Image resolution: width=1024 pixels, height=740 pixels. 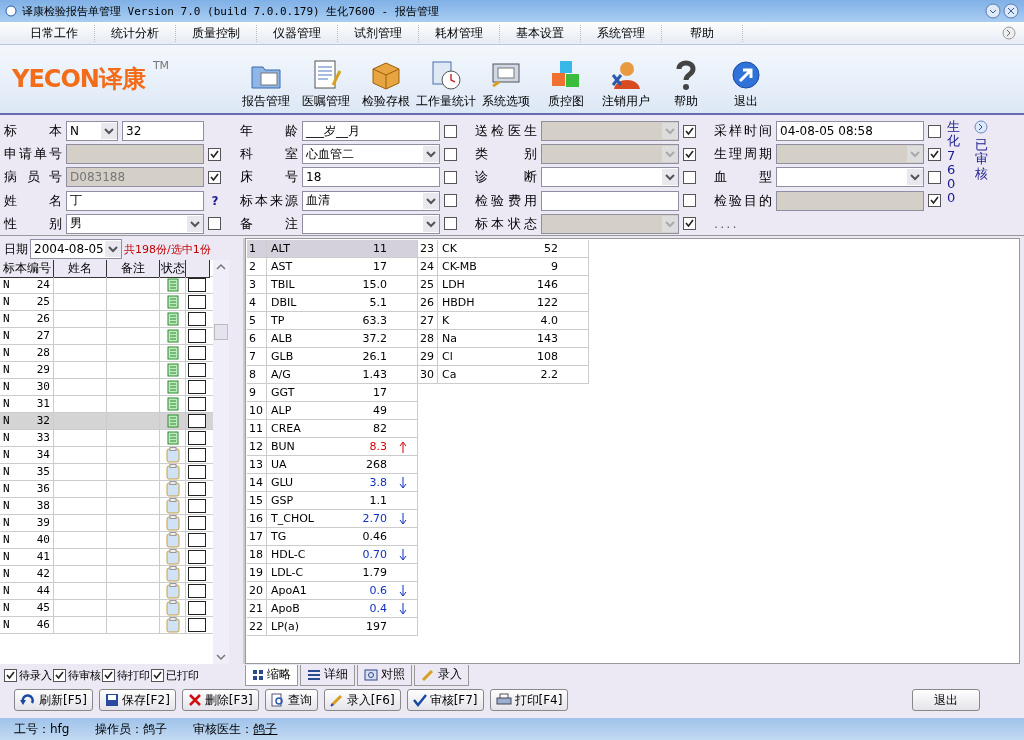 What do you see at coordinates (266, 86) in the screenshot?
I see `toolbar-button: 报告管理` at bounding box center [266, 86].